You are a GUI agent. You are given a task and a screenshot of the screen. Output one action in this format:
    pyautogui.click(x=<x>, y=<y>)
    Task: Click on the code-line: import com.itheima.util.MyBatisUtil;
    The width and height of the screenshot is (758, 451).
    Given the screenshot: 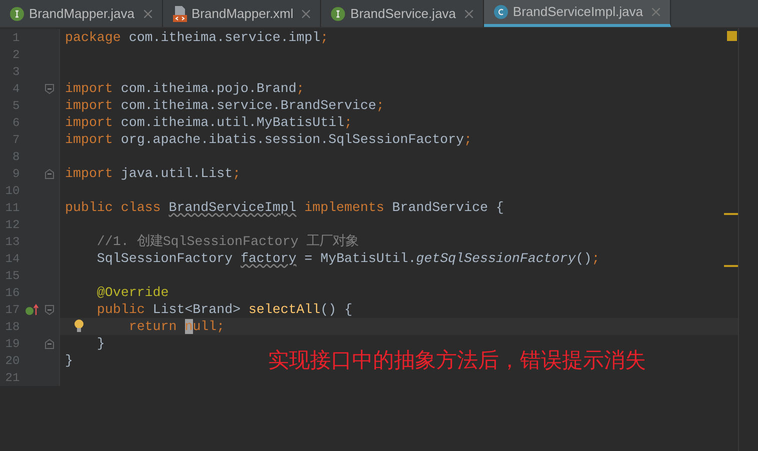 What is the action you would take?
    pyautogui.click(x=208, y=122)
    